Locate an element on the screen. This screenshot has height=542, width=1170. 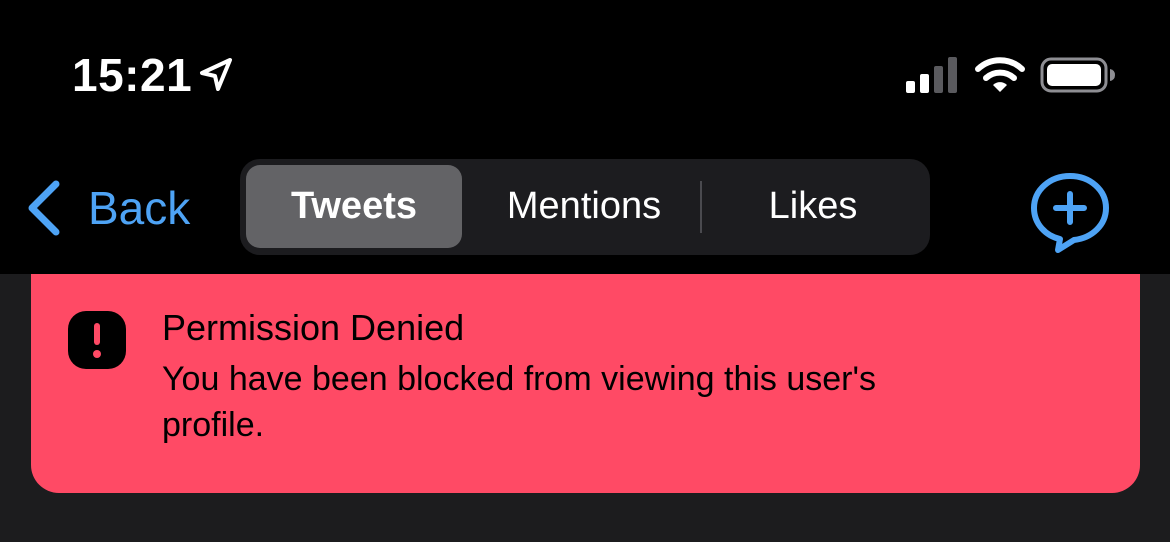
location-arrow-icon is located at coordinates (216, 74).